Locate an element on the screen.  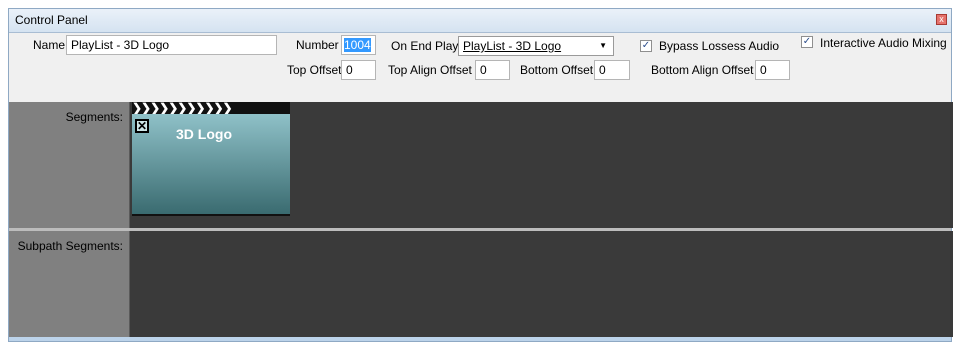
bypass-lossess-audio-checkbox: ✓ is located at coordinates (646, 46).